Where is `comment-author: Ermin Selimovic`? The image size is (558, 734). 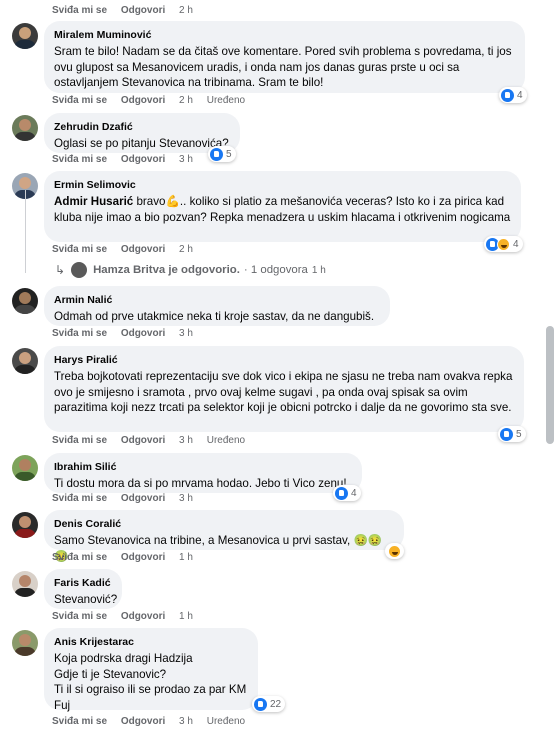
comment-author: Ermin Selimovic is located at coordinates (282, 185).